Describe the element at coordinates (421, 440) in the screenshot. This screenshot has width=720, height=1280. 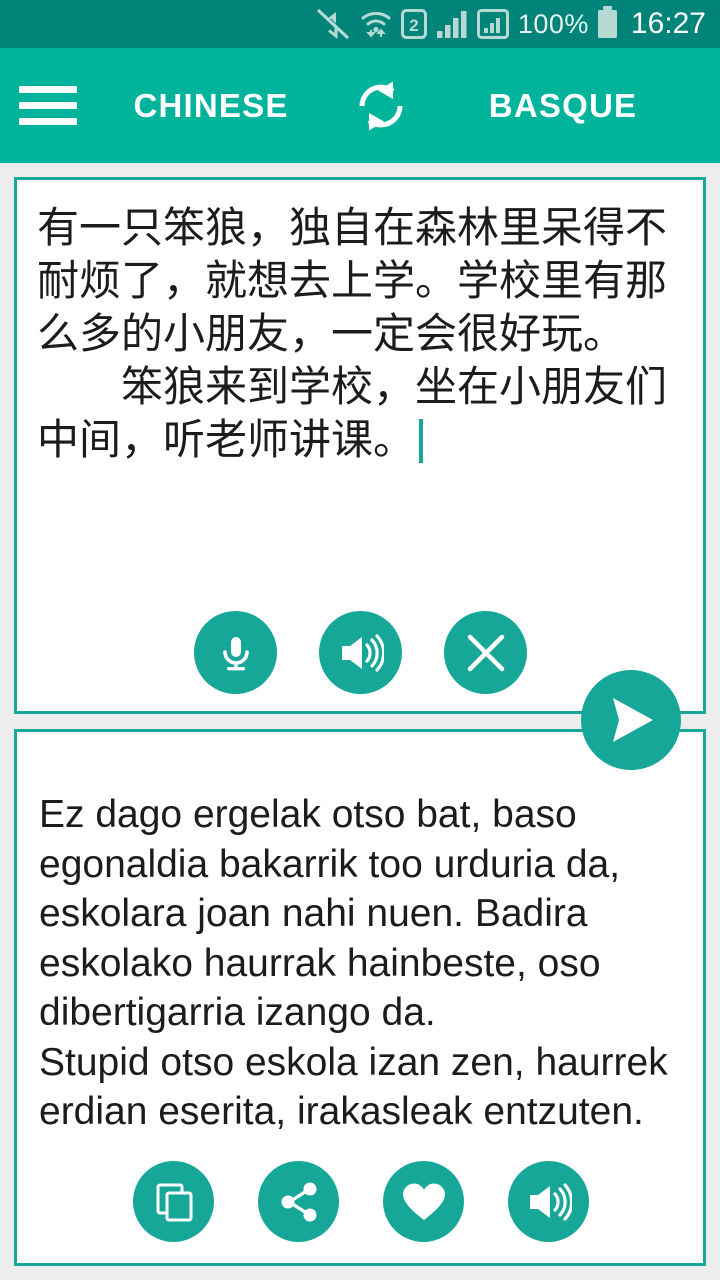
I see `text-caret` at that location.